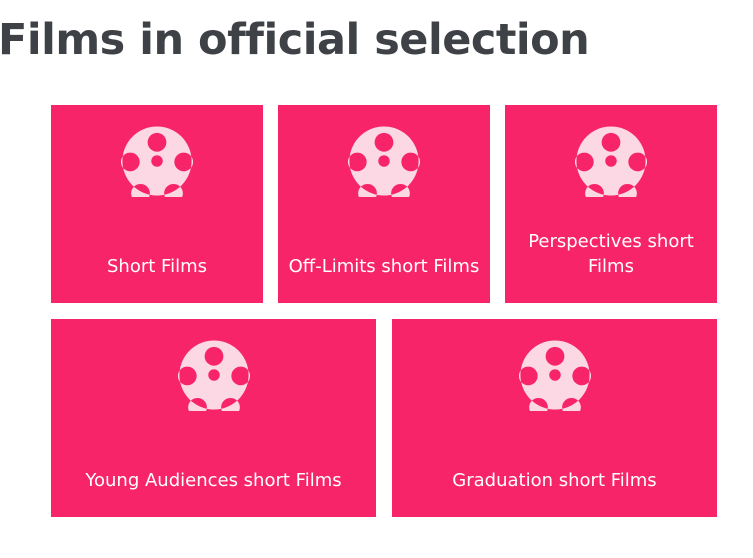 This screenshot has height=558, width=753. I want to click on category-tile-off-limits: Off-Limits short Films, so click(384, 204).